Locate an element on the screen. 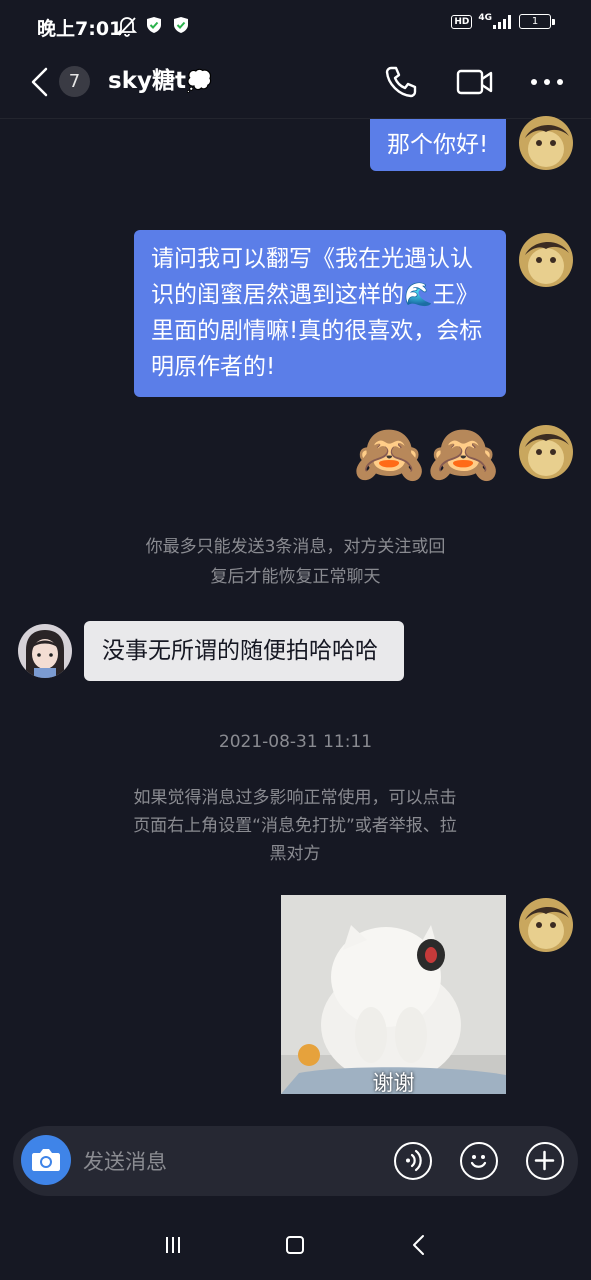 The height and width of the screenshot is (1280, 591). signal-icon: 4G is located at coordinates (495, 21).